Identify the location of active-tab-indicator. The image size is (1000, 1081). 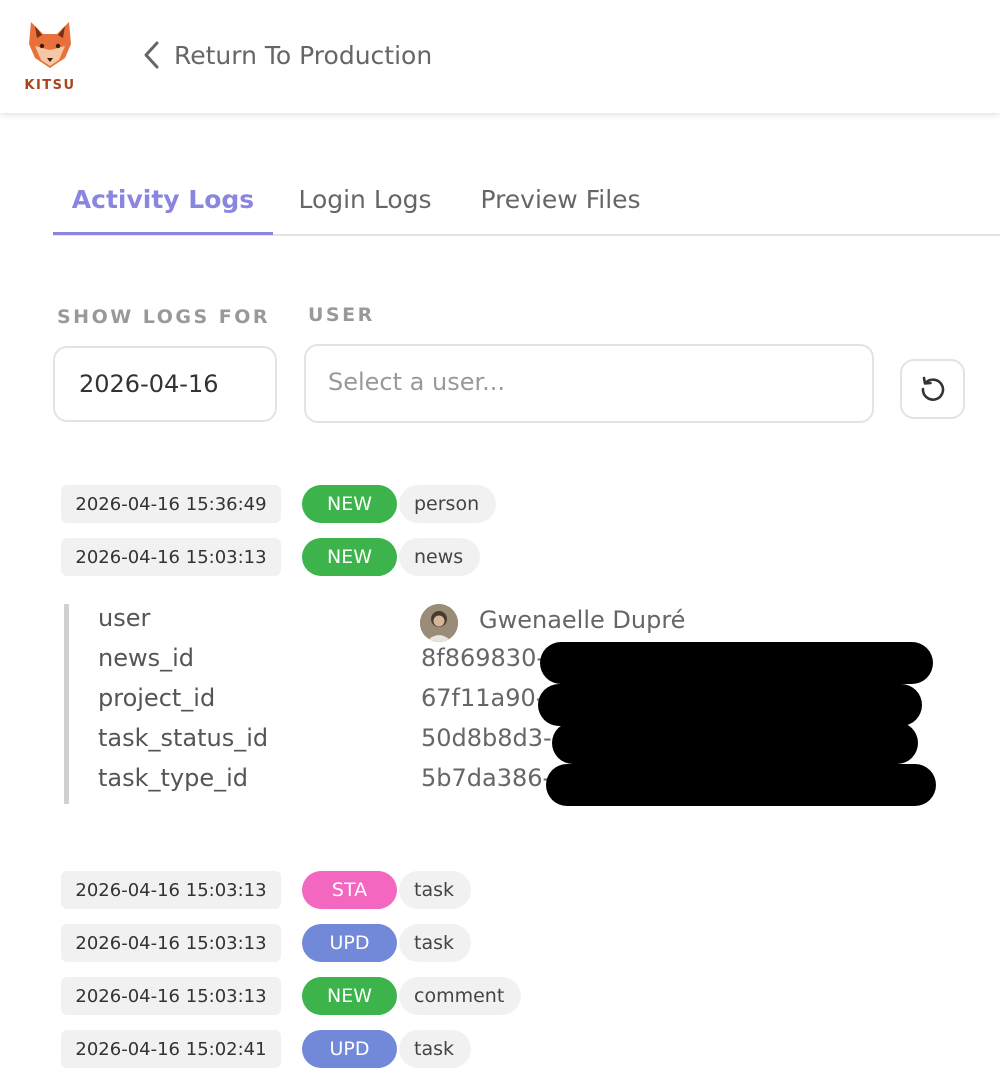
(163, 233).